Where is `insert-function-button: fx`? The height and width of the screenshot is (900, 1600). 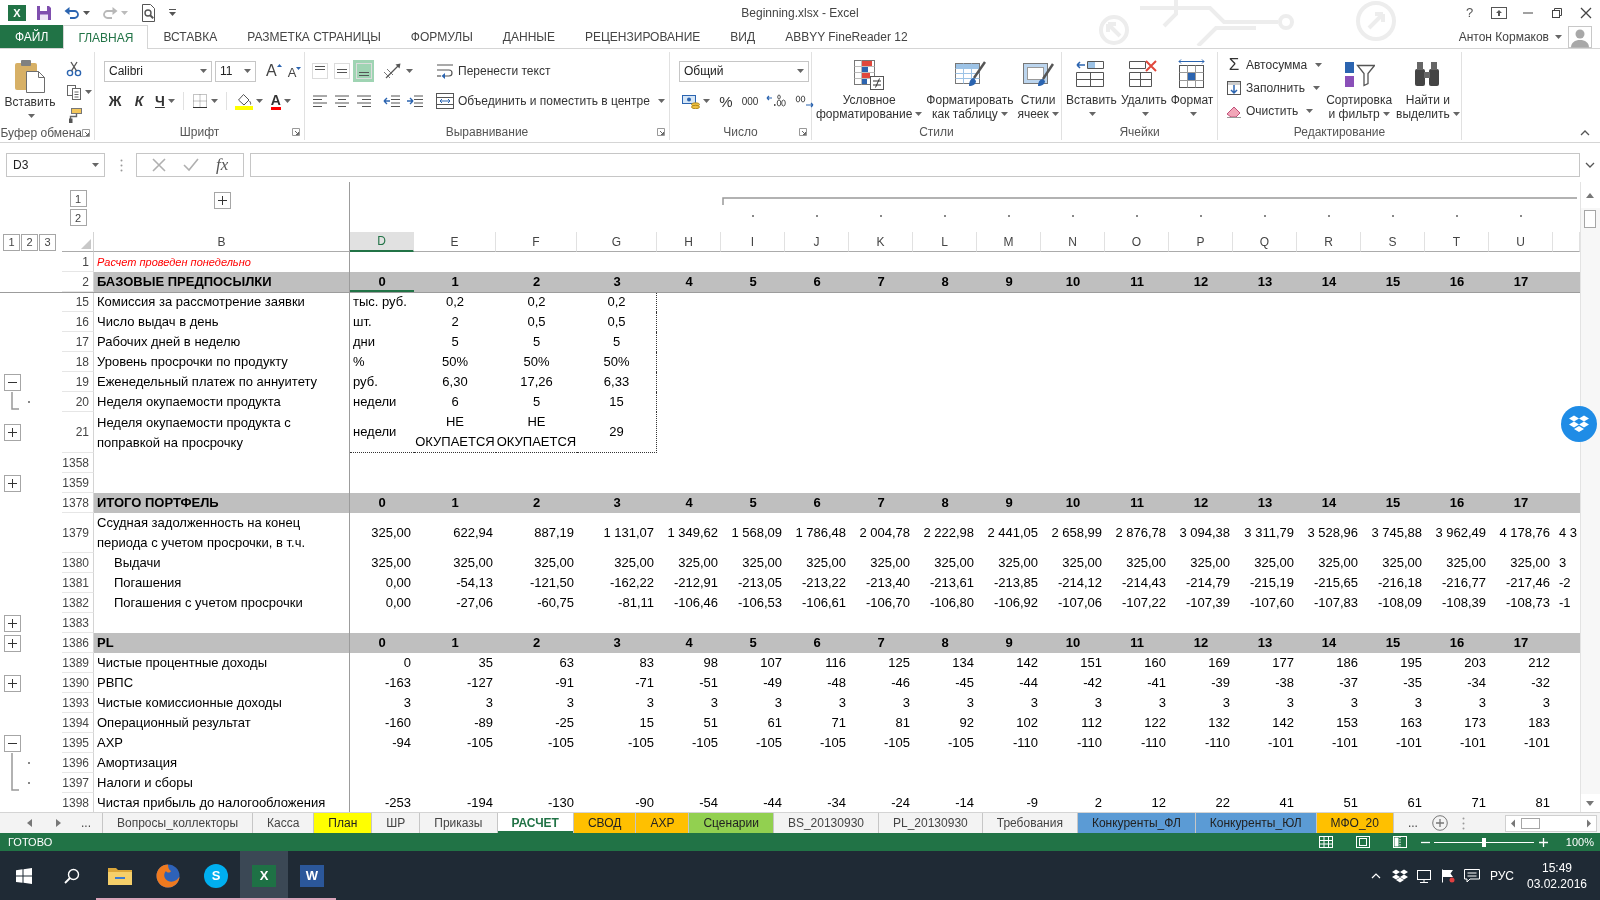 insert-function-button: fx is located at coordinates (222, 165).